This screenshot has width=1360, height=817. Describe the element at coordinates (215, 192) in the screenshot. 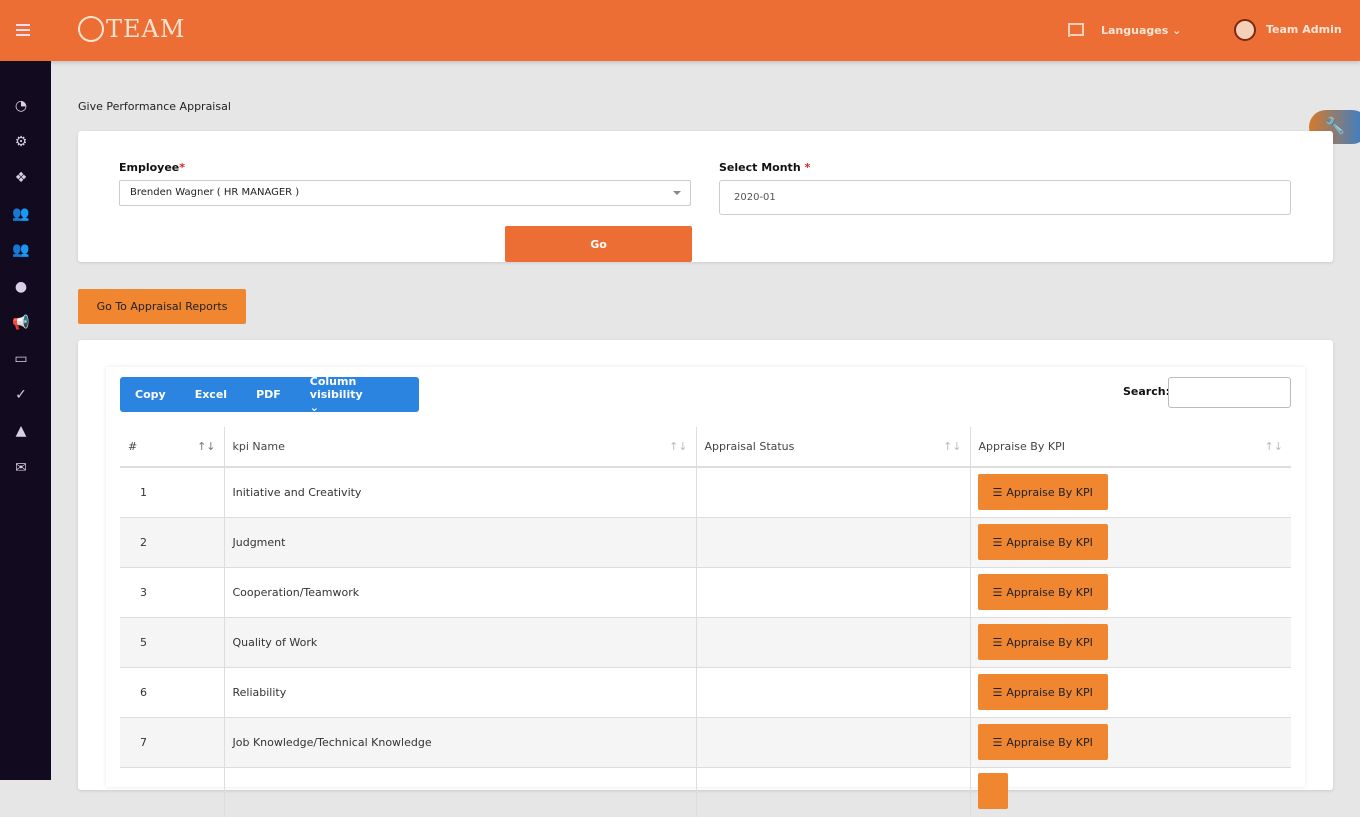

I see `employee-value: Brenden Wagner ( HR MANAGER )` at that location.